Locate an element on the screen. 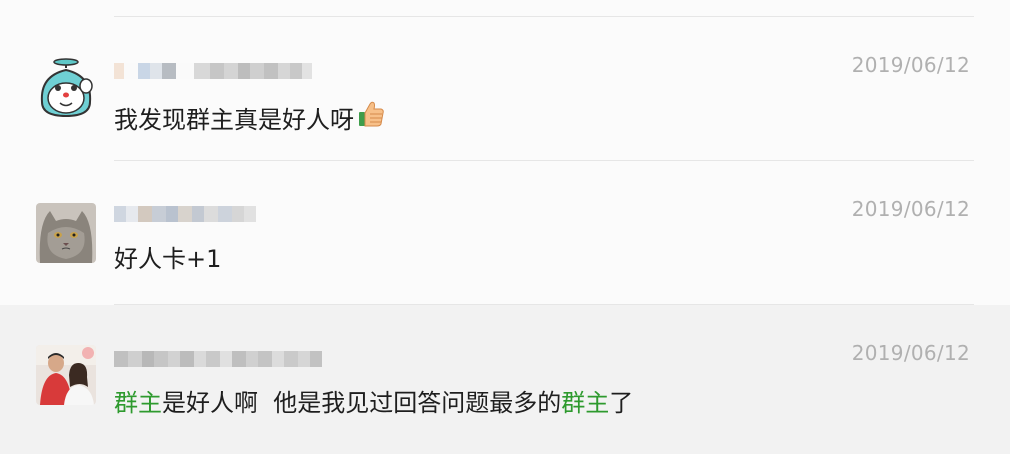 The image size is (1010, 454). couple-photo-avatar-icon is located at coordinates (66, 375).